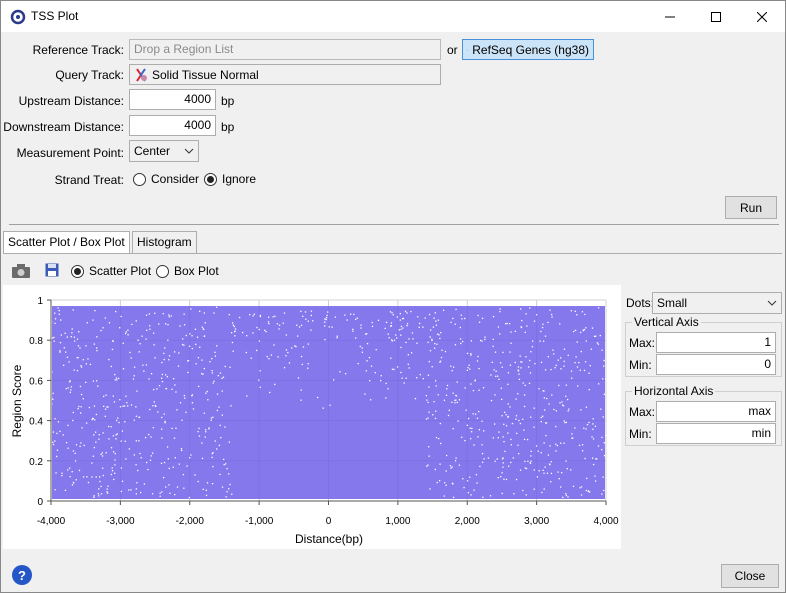 This screenshot has width=786, height=593. Describe the element at coordinates (164, 242) in the screenshot. I see `tab-histogram: Histogram` at that location.